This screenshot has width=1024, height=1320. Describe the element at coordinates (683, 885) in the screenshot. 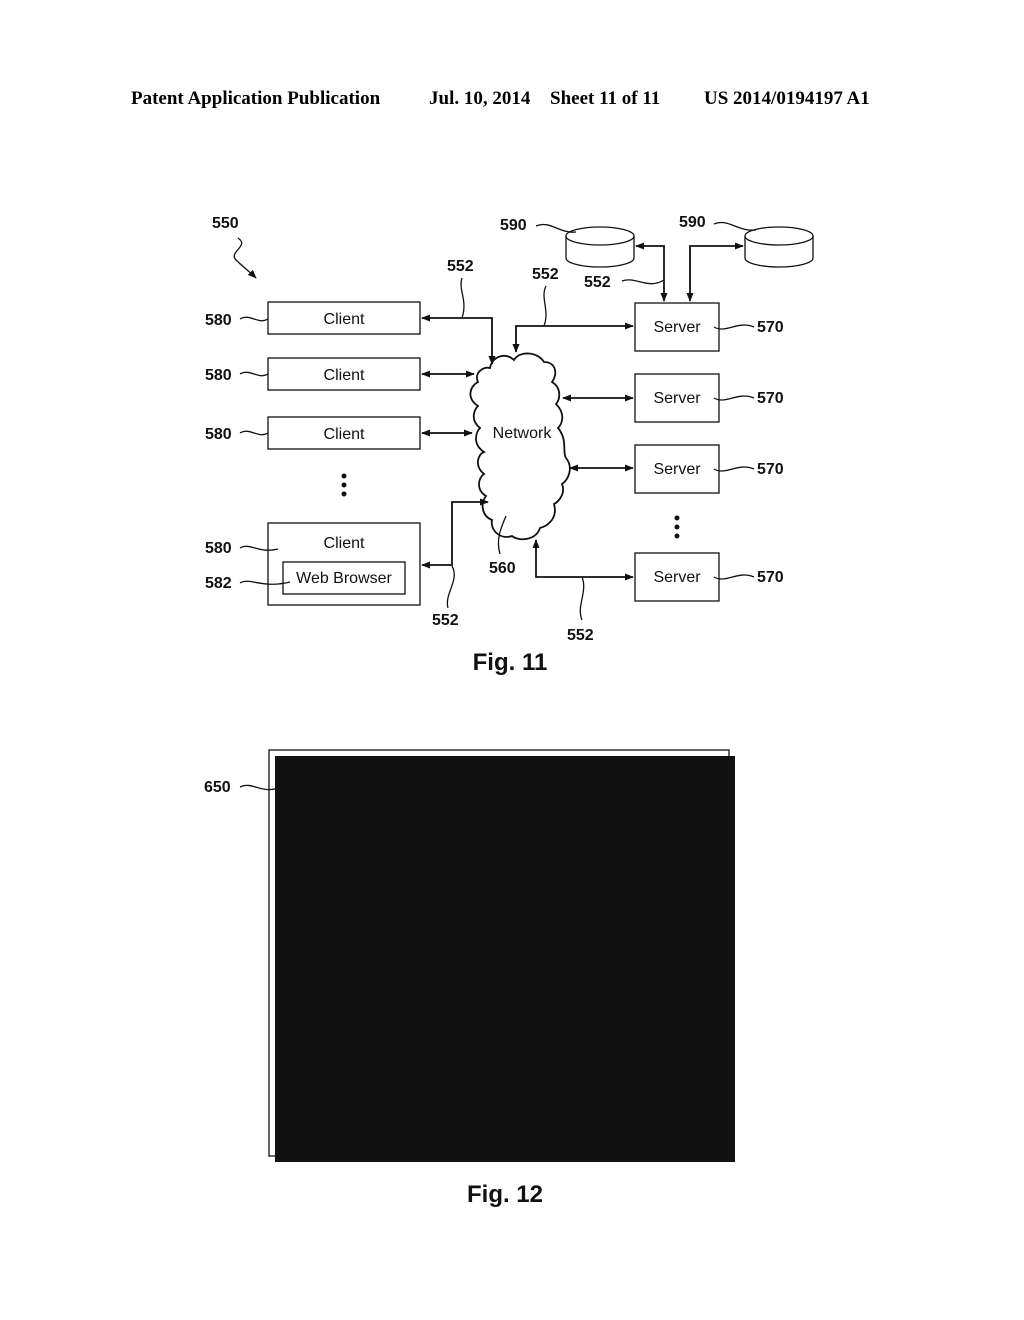

I see `component-ref: 654` at that location.